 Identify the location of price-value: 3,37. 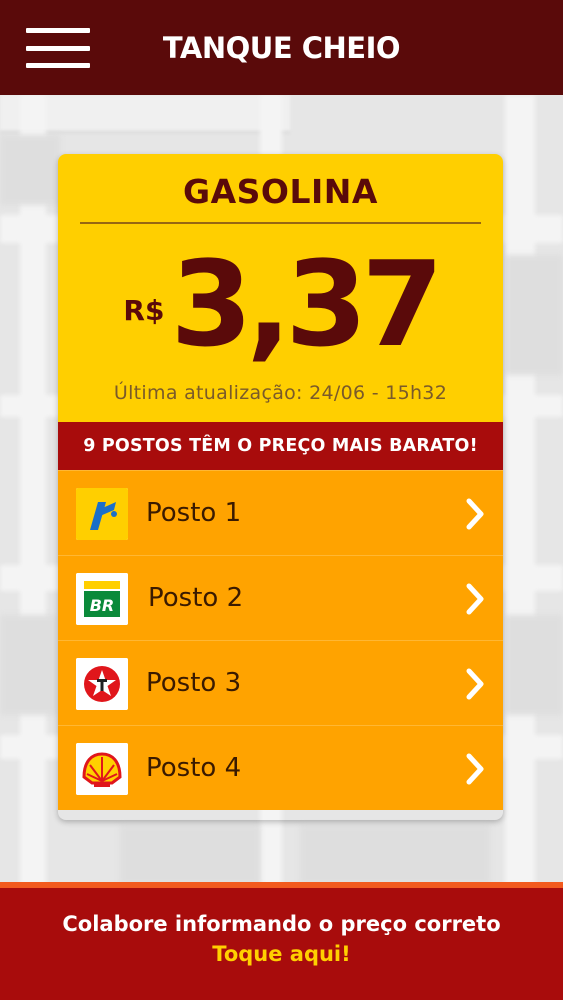
(306, 304).